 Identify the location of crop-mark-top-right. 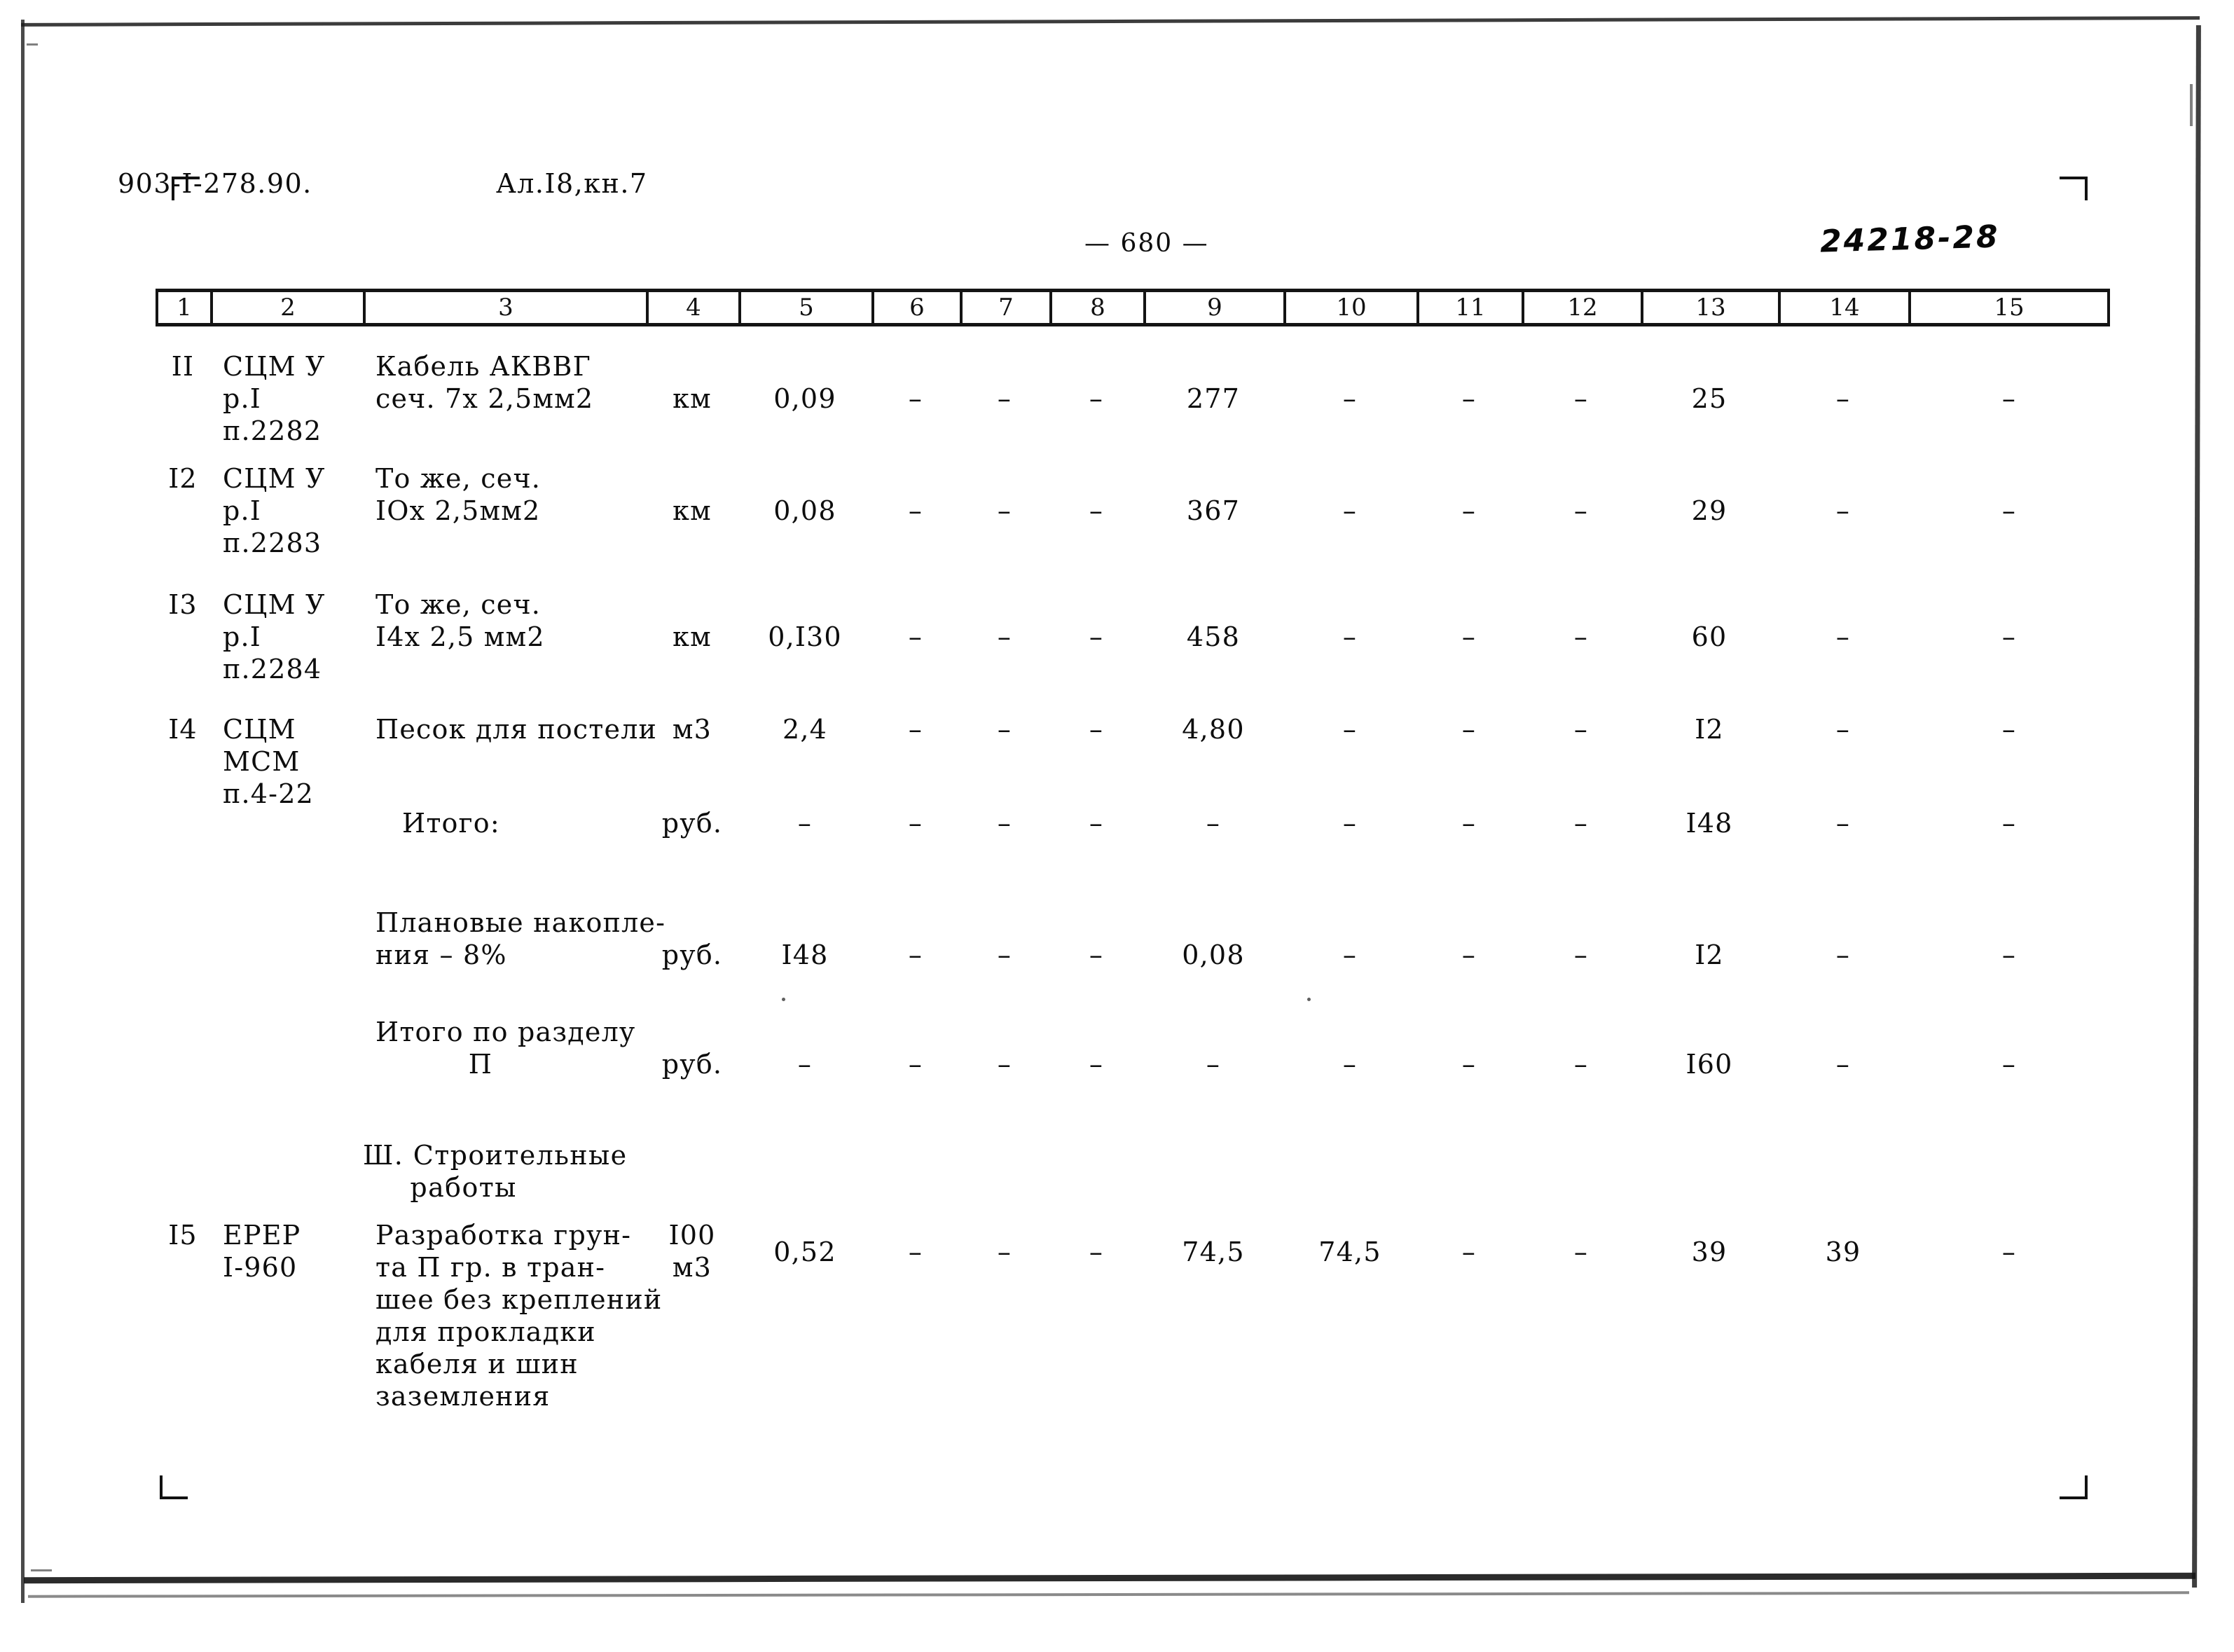
(2074, 191).